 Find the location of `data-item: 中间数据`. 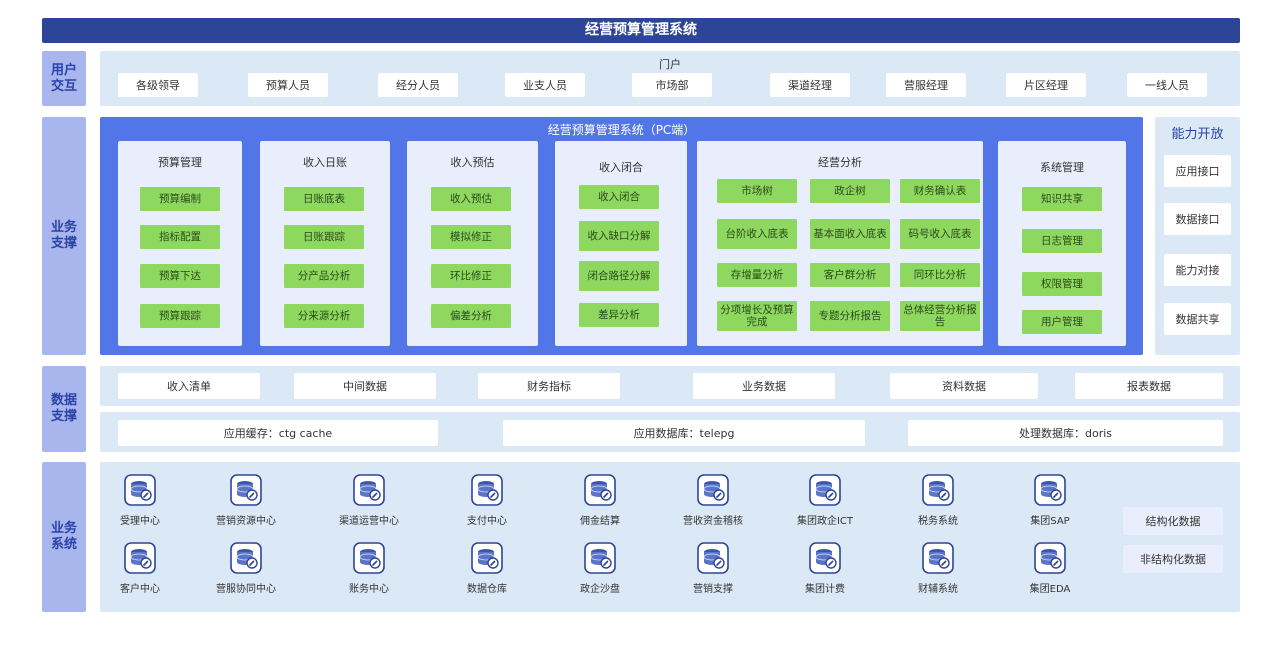

data-item: 中间数据 is located at coordinates (365, 386).